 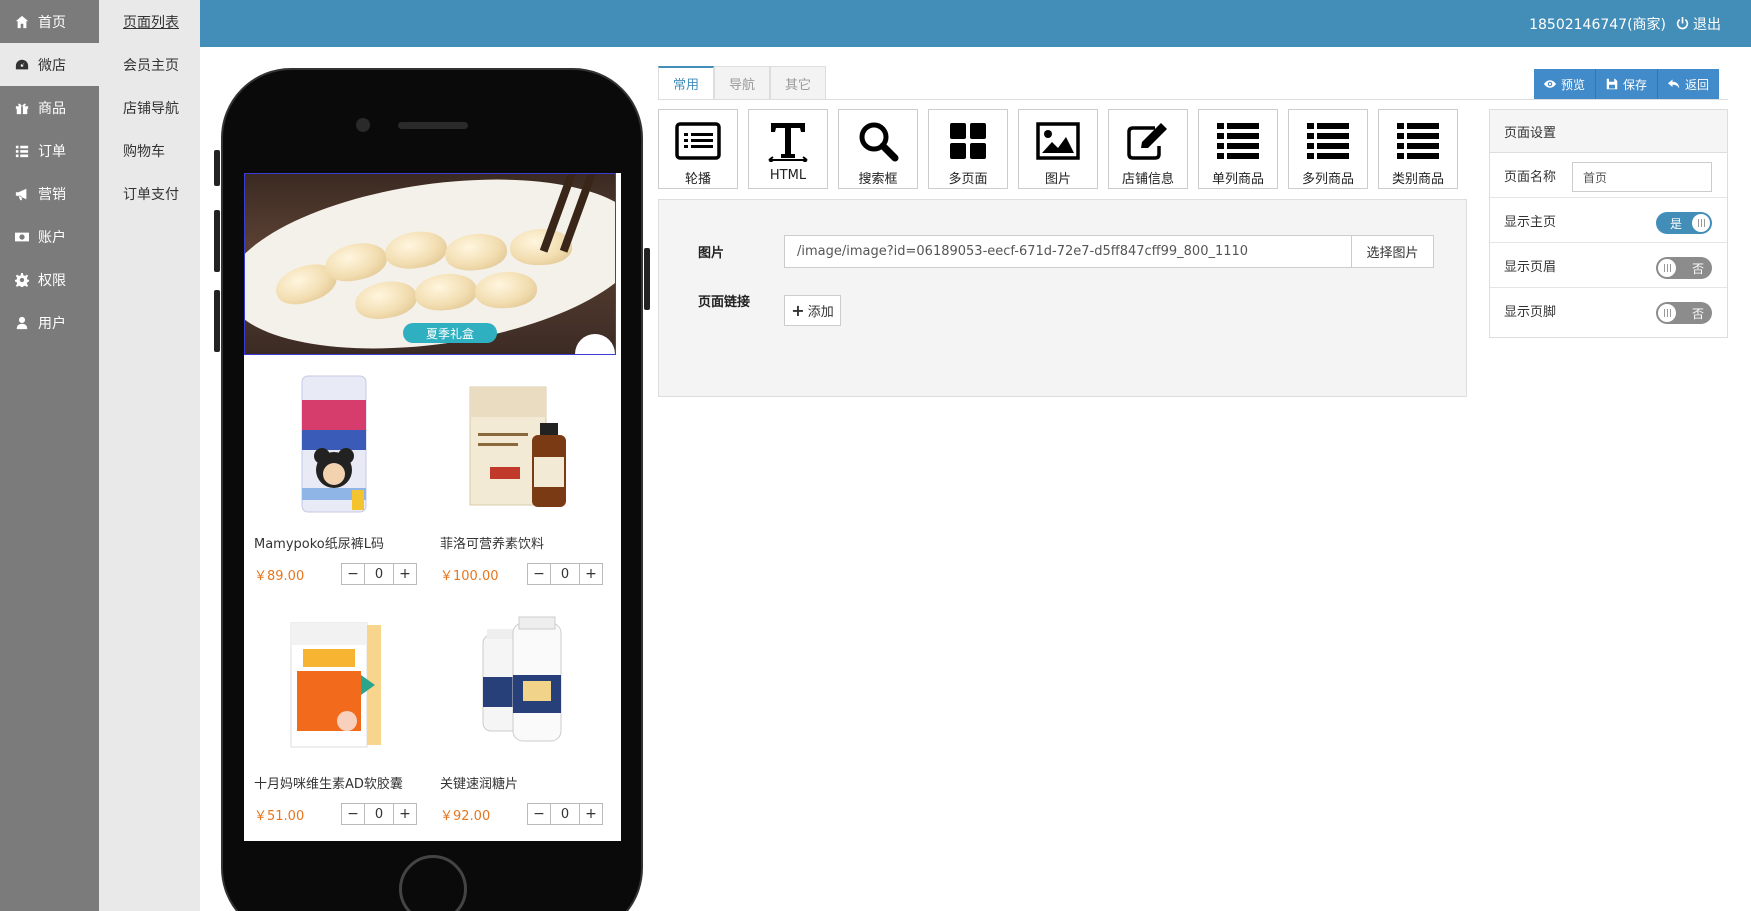 I want to click on tab-common: 常用, so click(x=686, y=82).